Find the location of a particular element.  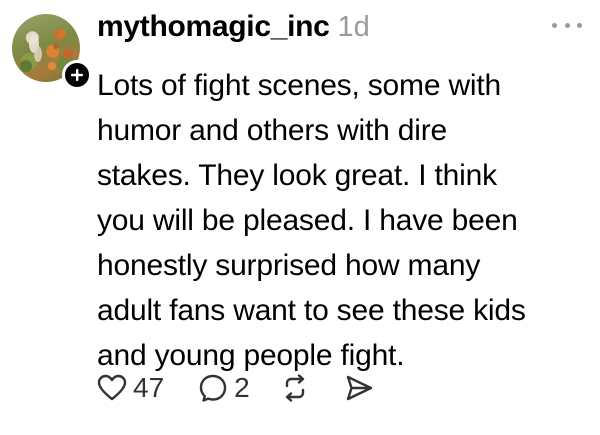

post-body-line: honestly surprised how many is located at coordinates (289, 265).